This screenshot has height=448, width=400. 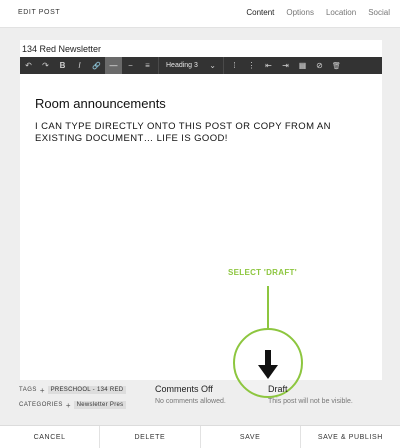 What do you see at coordinates (318, 12) in the screenshot?
I see `header-tabs: Content Options Location Social` at bounding box center [318, 12].